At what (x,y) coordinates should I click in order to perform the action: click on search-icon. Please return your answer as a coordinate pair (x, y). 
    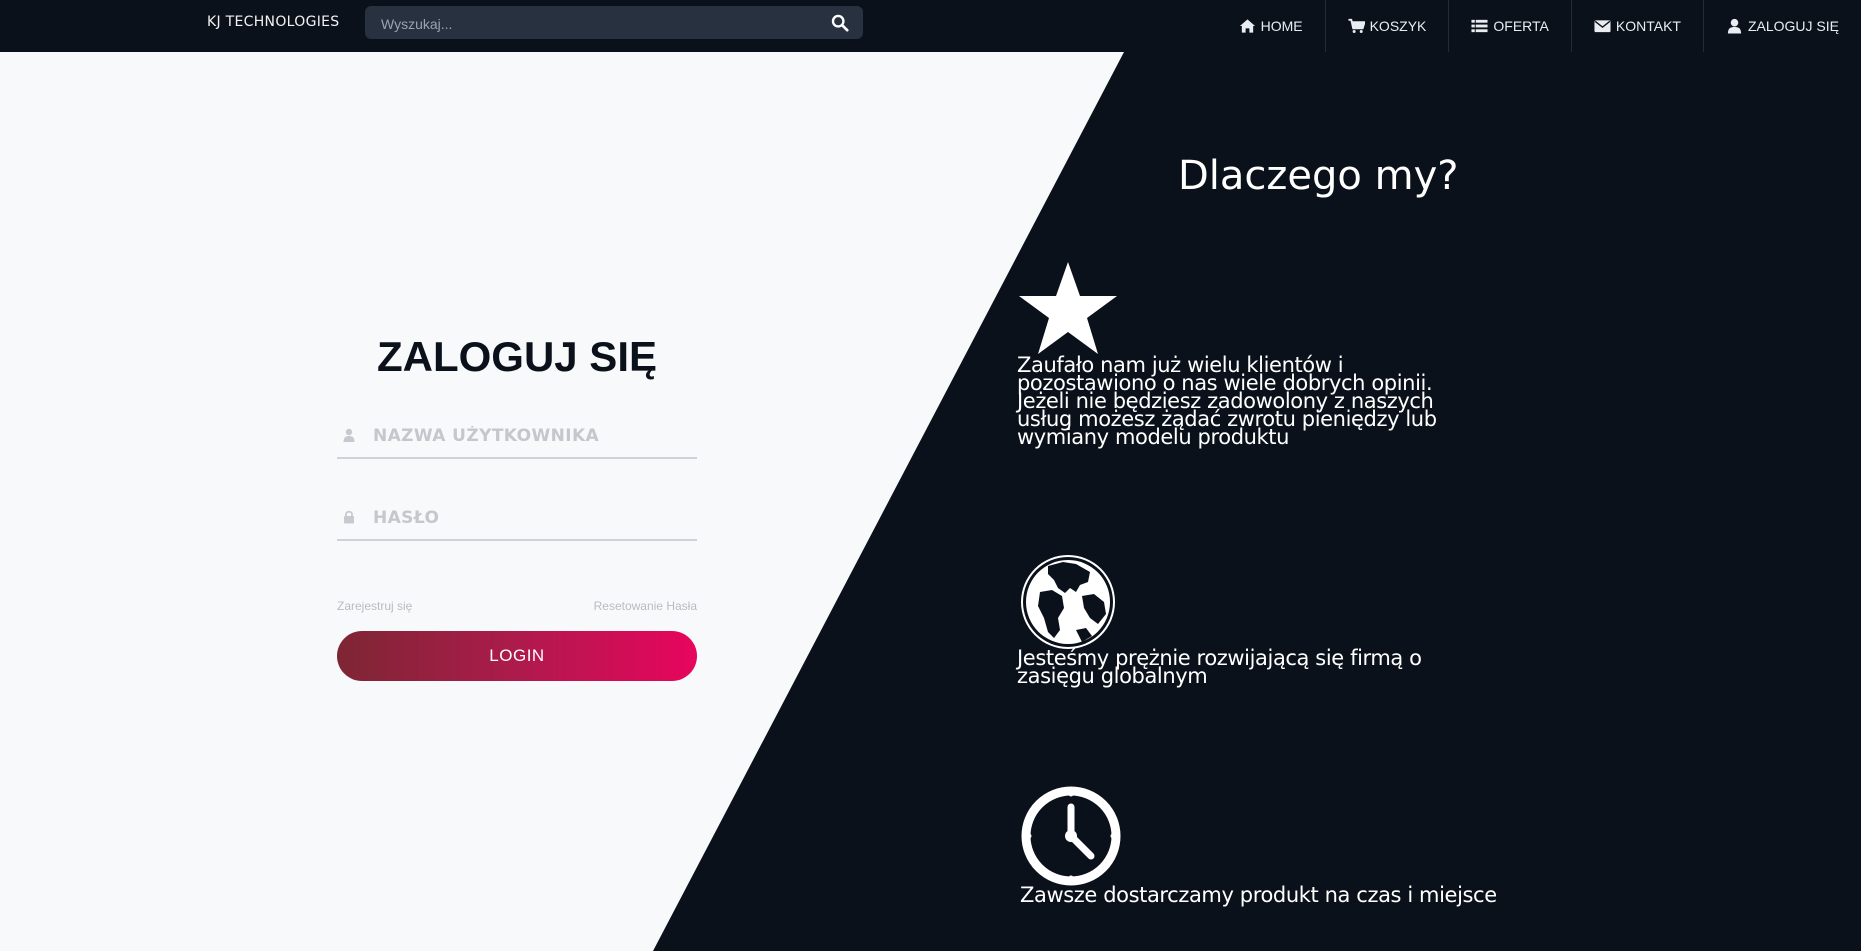
    Looking at the image, I should click on (840, 23).